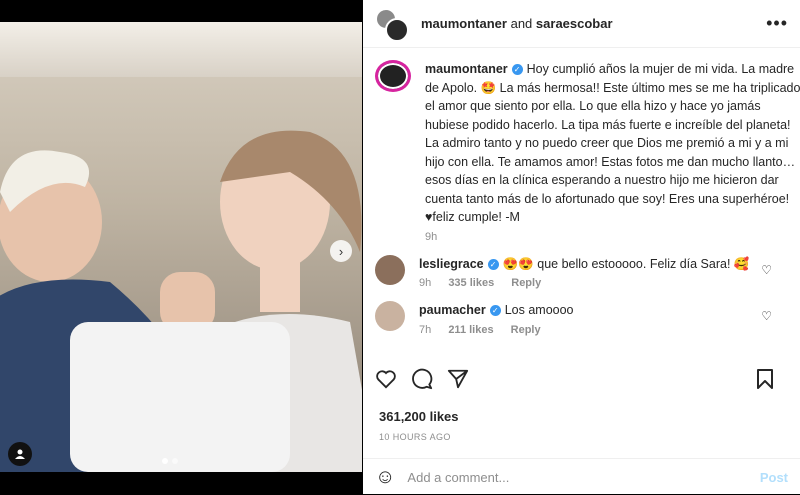  I want to click on caption-meta: 9h, so click(612, 237).